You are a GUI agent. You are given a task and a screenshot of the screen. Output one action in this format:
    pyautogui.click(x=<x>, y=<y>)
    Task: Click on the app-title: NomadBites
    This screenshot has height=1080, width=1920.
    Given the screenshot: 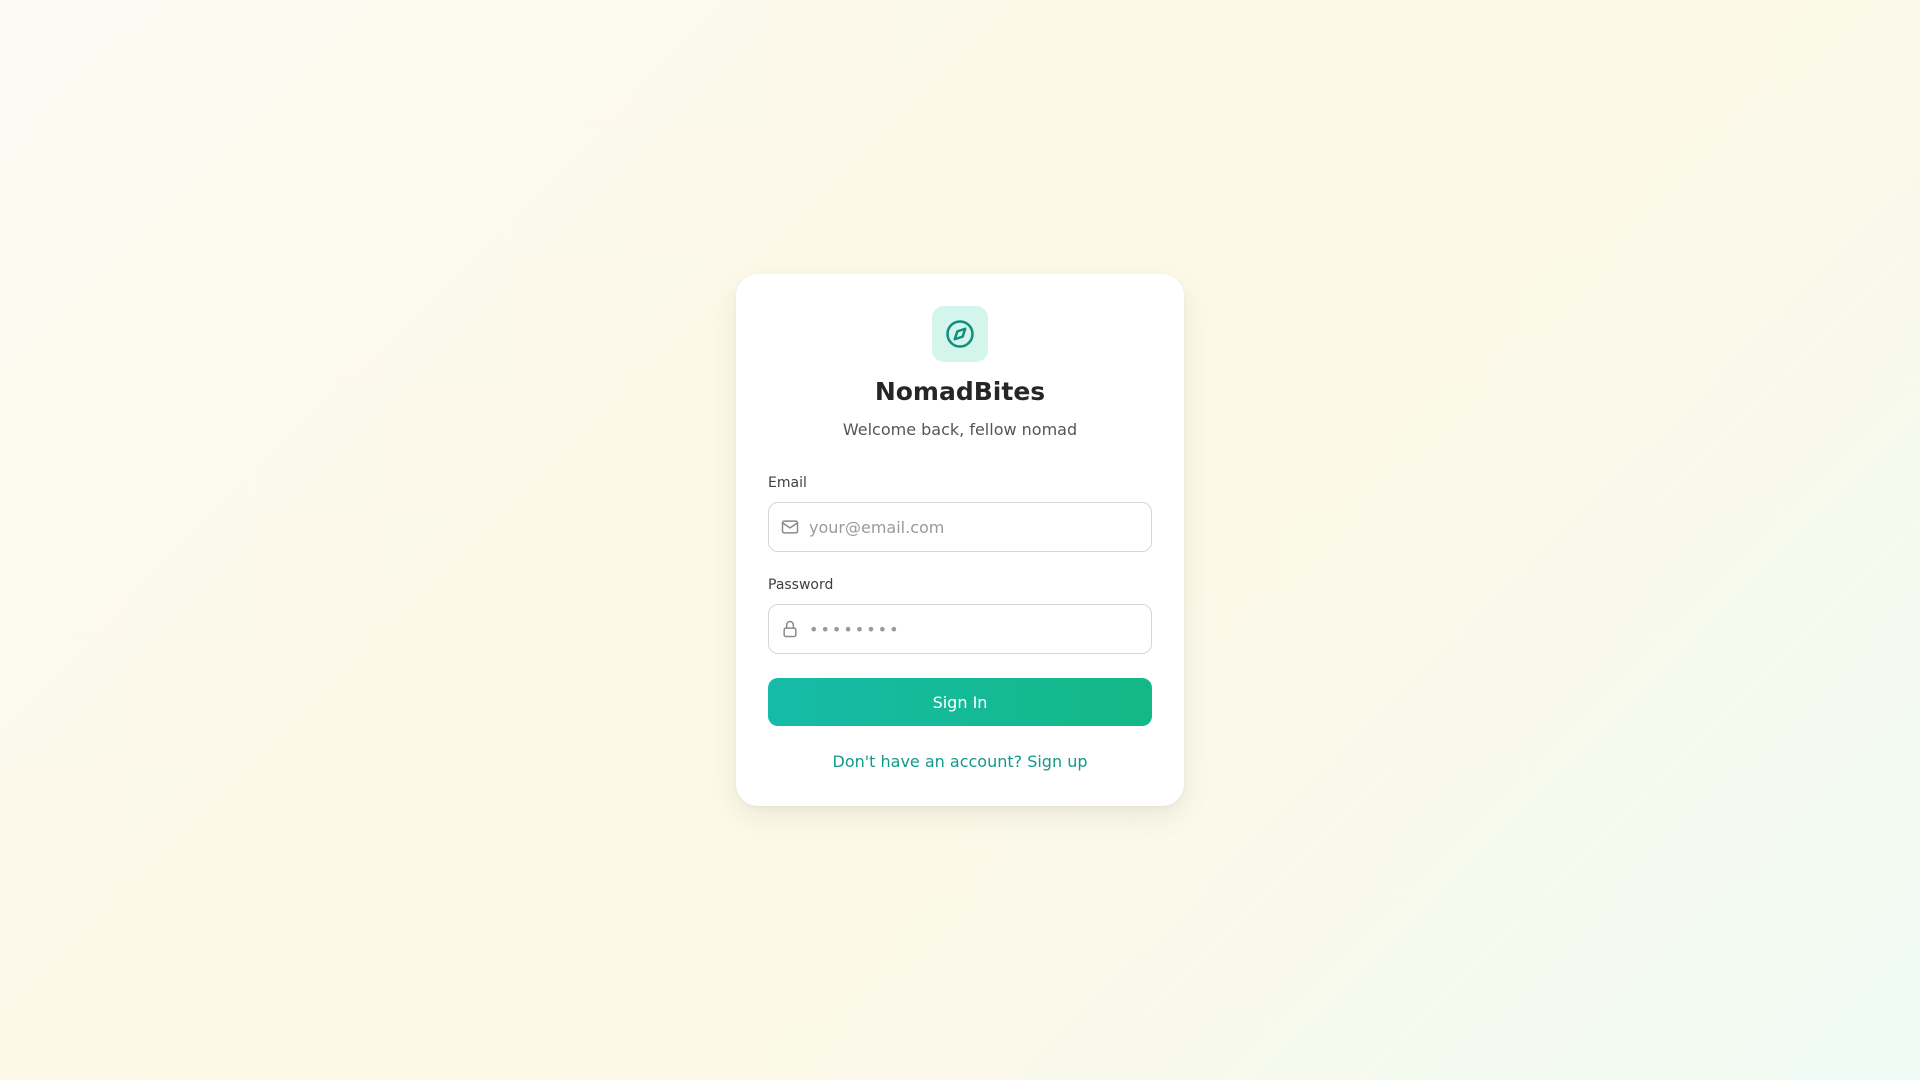 What is the action you would take?
    pyautogui.click(x=960, y=391)
    